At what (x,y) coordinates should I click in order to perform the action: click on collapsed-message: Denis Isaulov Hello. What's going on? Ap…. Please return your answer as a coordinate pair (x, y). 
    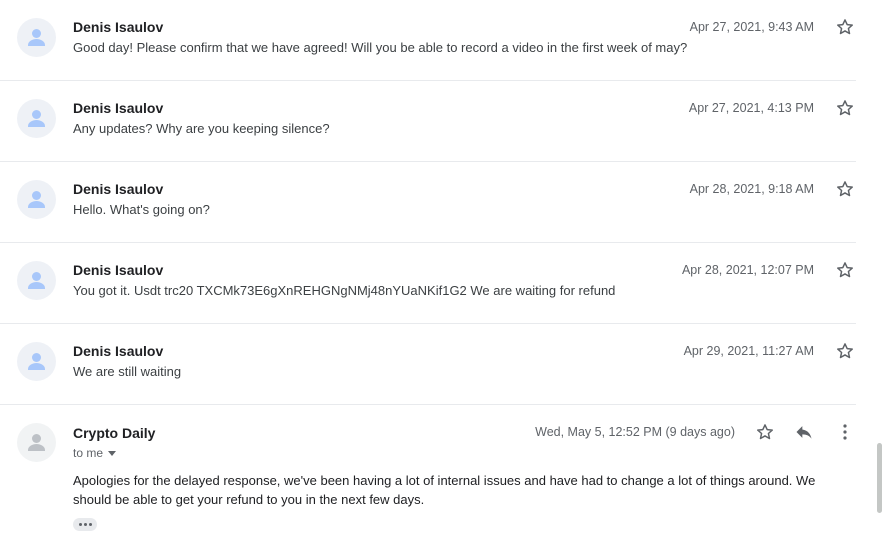
    Looking at the image, I should click on (428, 202).